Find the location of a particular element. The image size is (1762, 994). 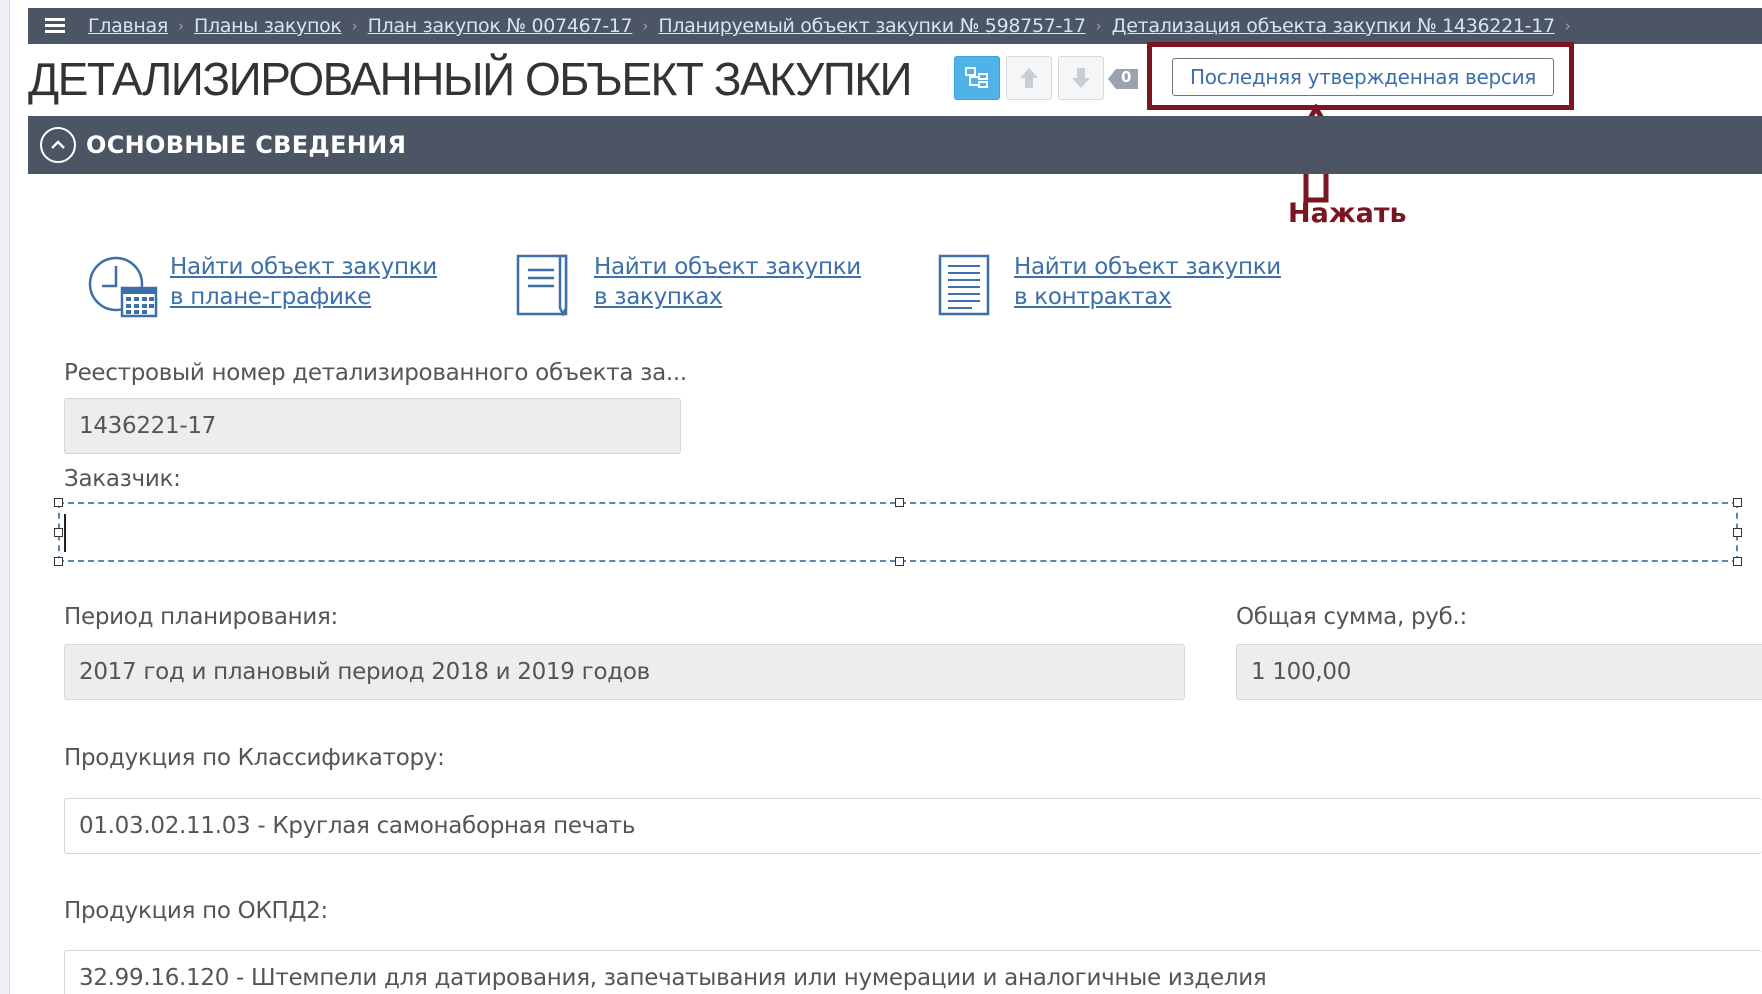

arrow-down-icon is located at coordinates (1081, 78).